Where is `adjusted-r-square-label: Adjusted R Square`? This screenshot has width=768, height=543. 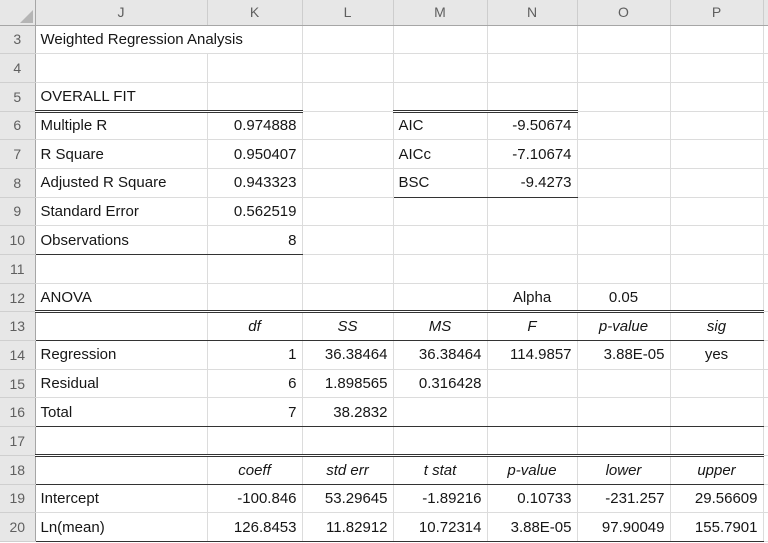 adjusted-r-square-label: Adjusted R Square is located at coordinates (121, 183).